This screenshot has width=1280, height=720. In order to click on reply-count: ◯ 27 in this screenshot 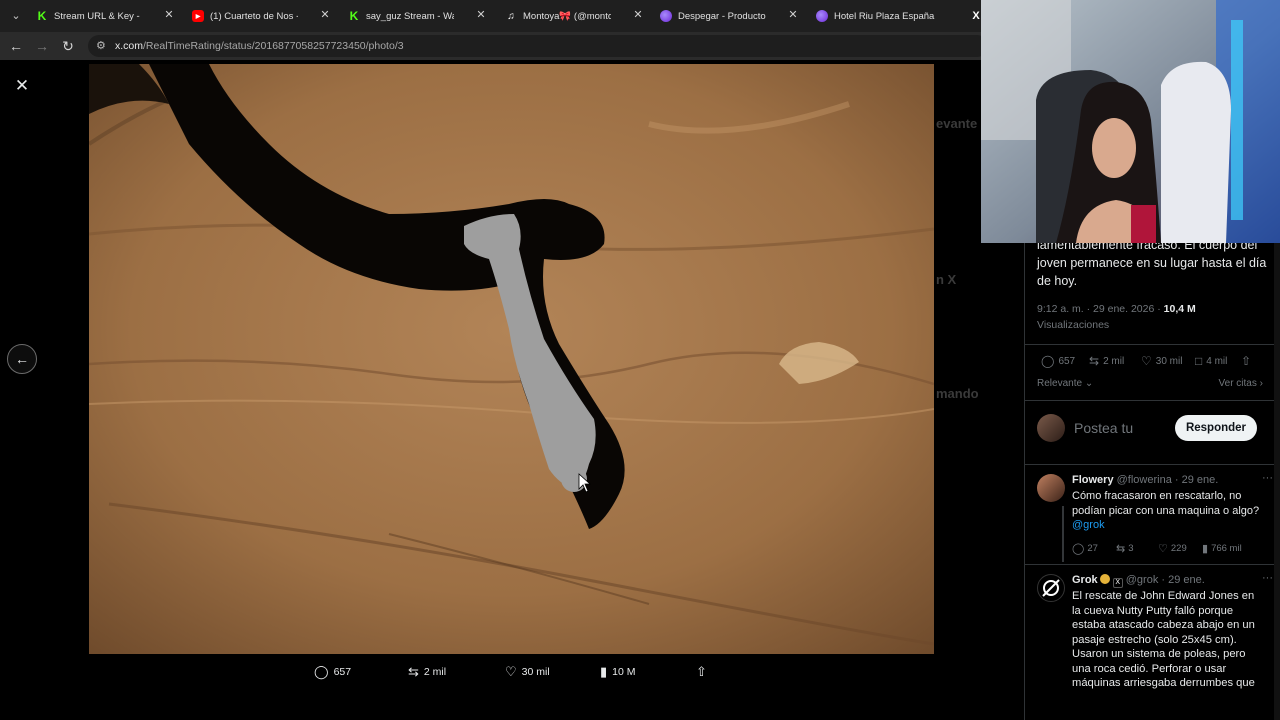, I will do `click(1085, 548)`.